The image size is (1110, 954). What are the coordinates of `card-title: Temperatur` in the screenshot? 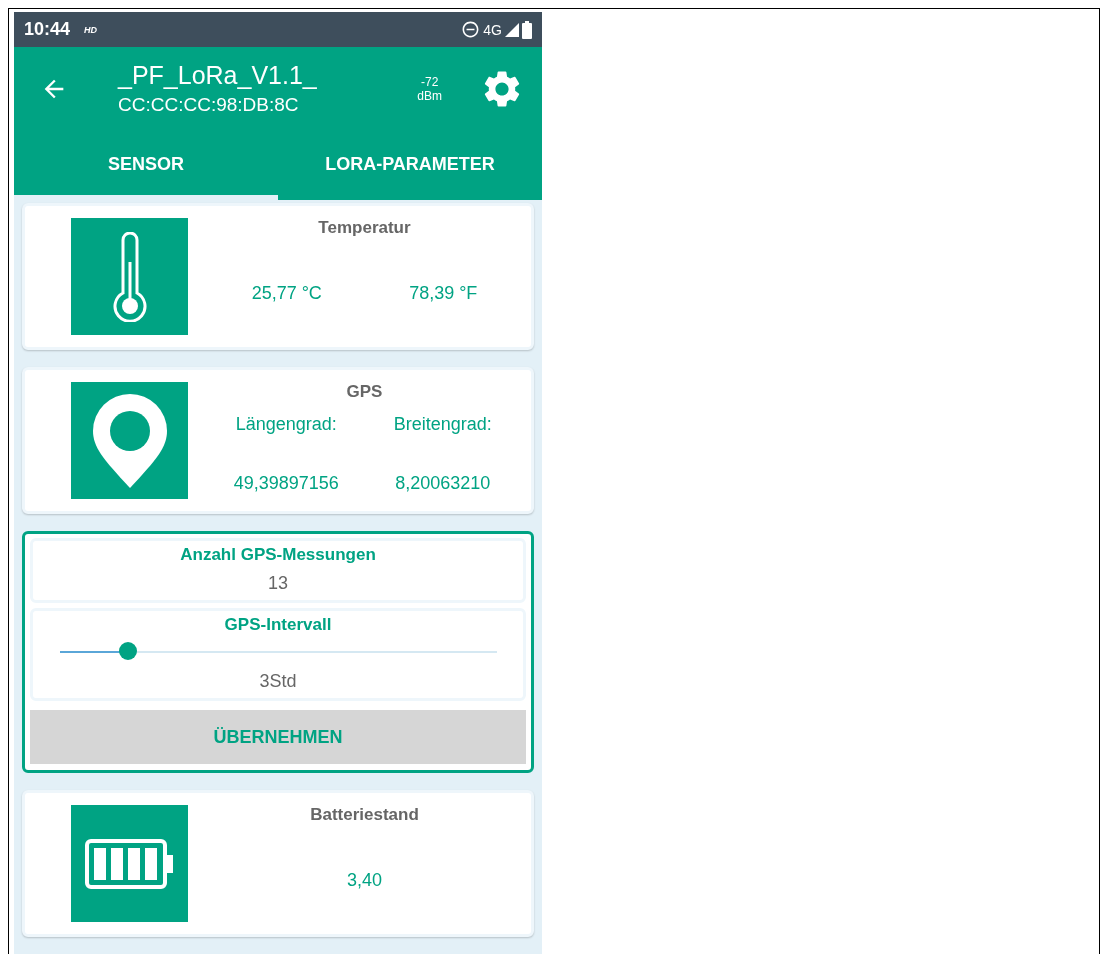 It's located at (364, 228).